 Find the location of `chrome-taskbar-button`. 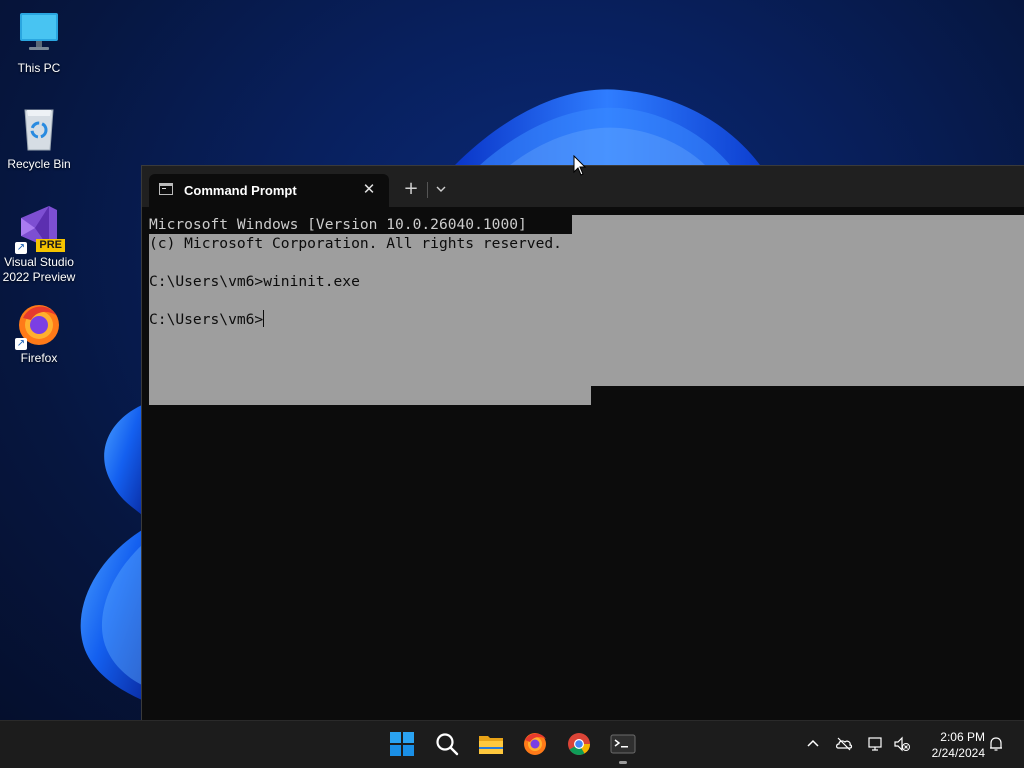

chrome-taskbar-button is located at coordinates (579, 744).